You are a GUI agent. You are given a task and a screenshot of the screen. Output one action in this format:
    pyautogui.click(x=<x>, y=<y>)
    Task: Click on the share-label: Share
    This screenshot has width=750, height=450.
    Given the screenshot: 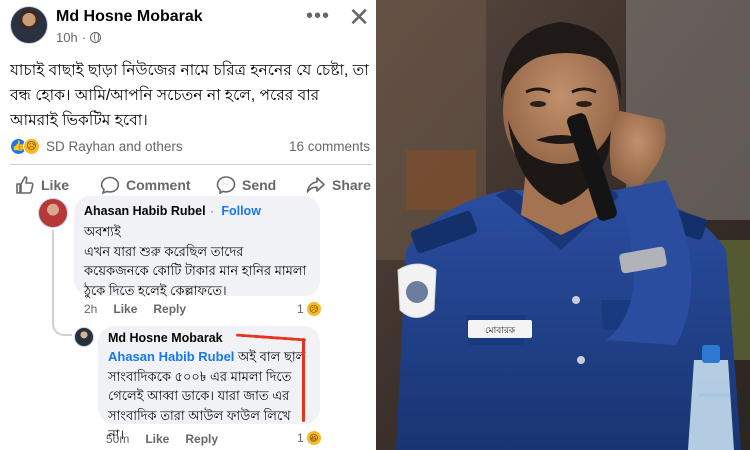 What is the action you would take?
    pyautogui.click(x=351, y=185)
    